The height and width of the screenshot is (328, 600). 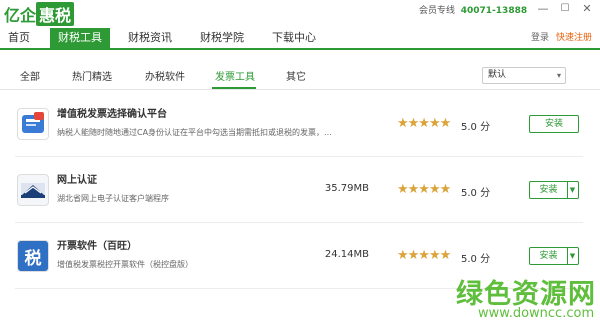 What do you see at coordinates (55, 14) in the screenshot?
I see `logo-box-text: 惠税` at bounding box center [55, 14].